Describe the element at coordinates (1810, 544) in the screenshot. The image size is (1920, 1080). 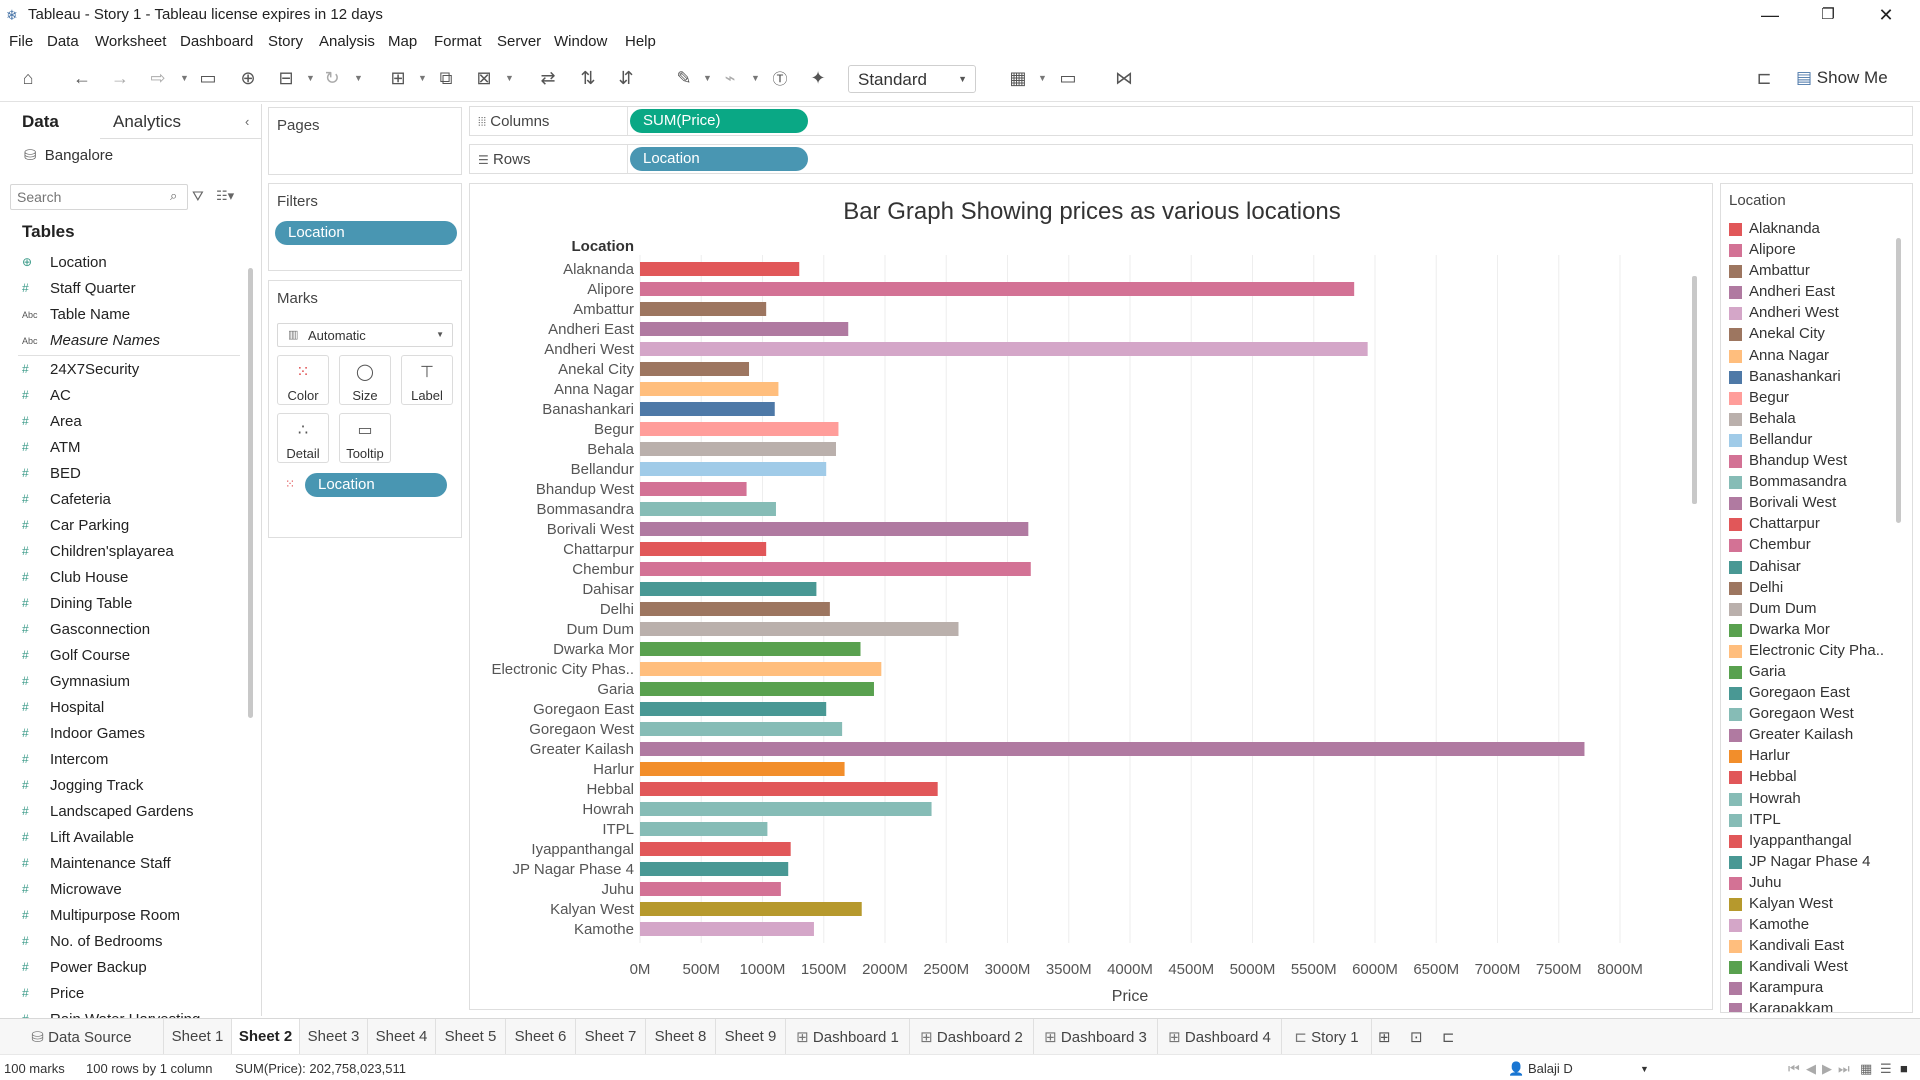
I see `legend-item: Chembur` at that location.